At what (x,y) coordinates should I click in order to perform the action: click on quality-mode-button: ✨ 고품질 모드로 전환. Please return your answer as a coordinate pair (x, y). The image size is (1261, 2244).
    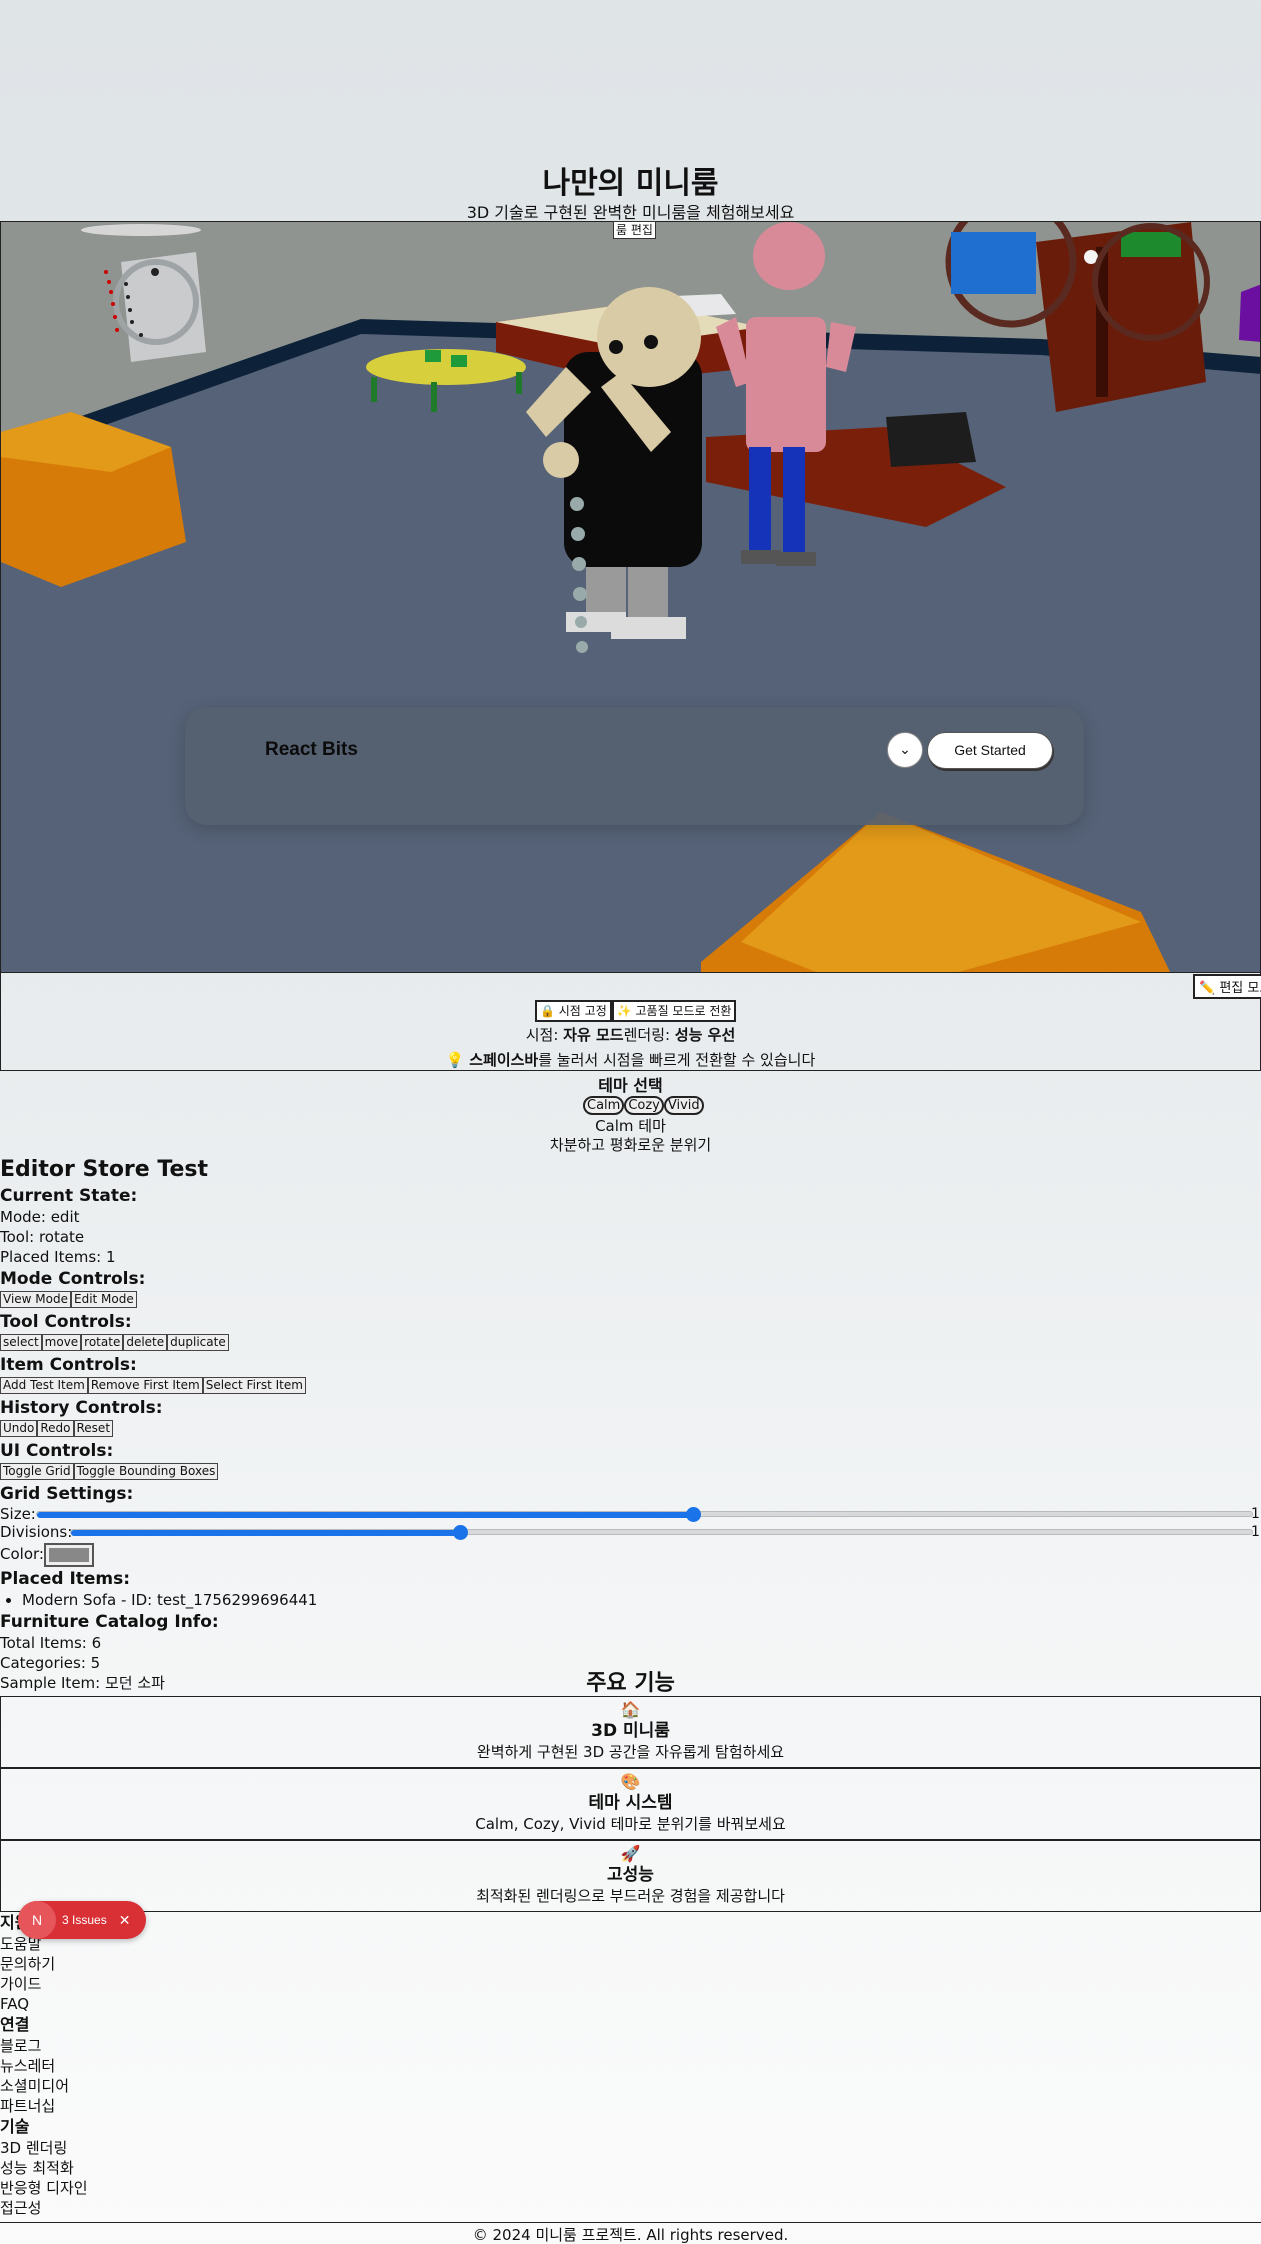
    Looking at the image, I should click on (674, 1011).